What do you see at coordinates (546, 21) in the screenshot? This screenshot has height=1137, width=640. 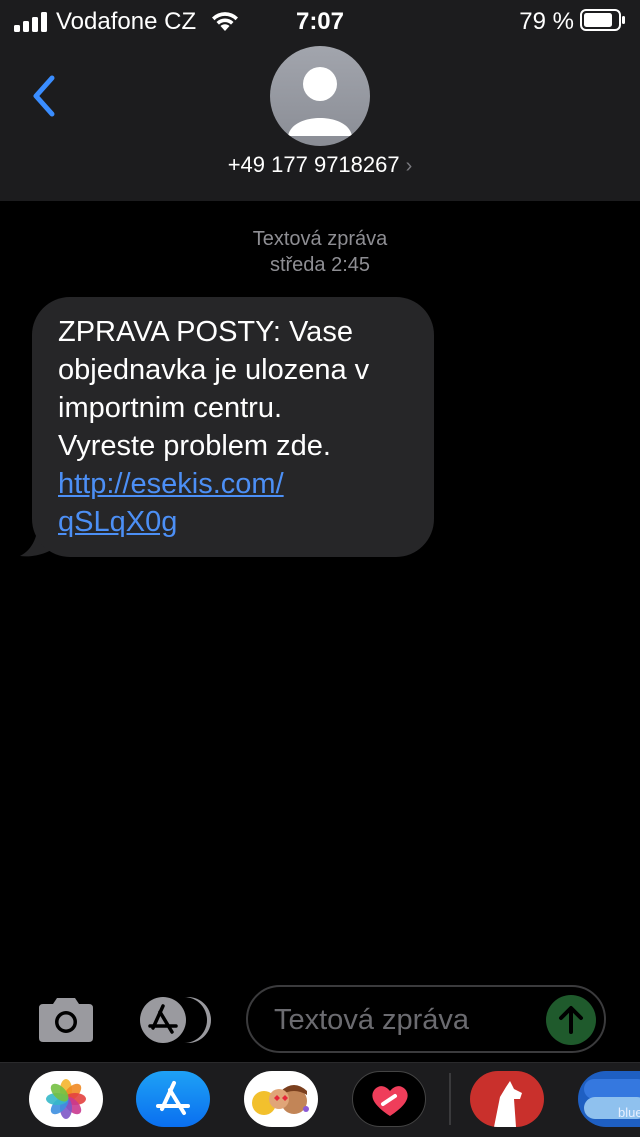 I see `battery-percentage: 79 %` at bounding box center [546, 21].